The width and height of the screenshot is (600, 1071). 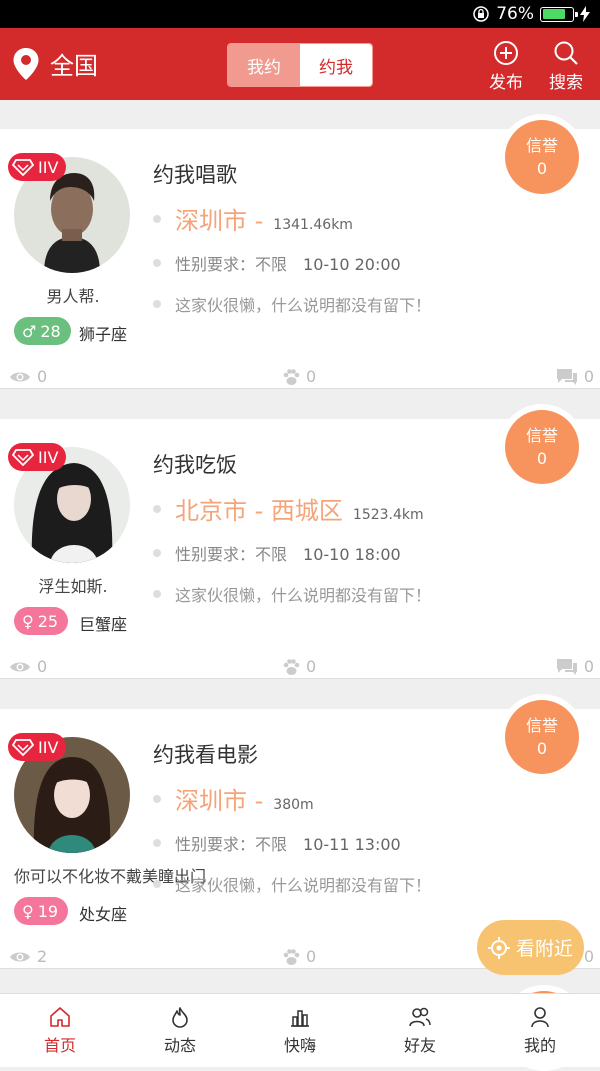 I want to click on tab-label: 快嗨, so click(x=299, y=1045).